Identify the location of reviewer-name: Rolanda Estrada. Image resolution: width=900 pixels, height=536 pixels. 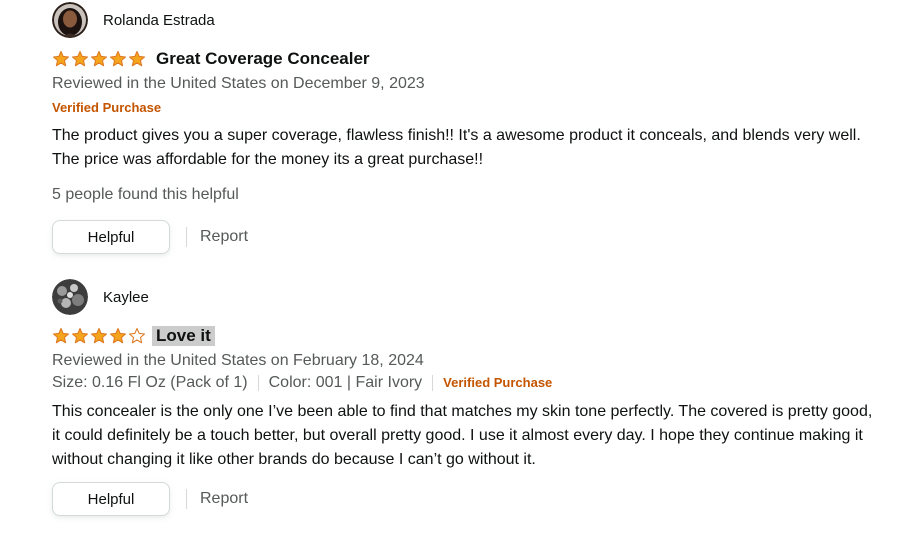
(159, 20).